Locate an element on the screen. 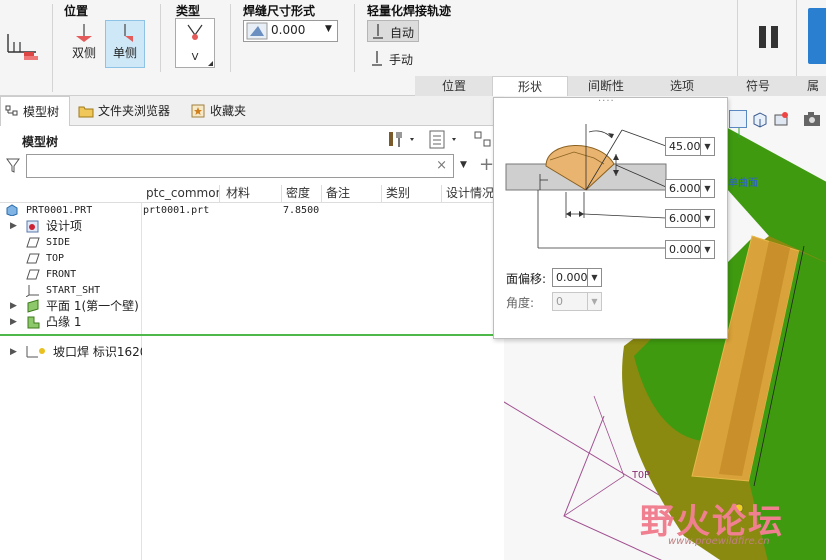  tab-model-tree: 模型树 is located at coordinates (35, 111).